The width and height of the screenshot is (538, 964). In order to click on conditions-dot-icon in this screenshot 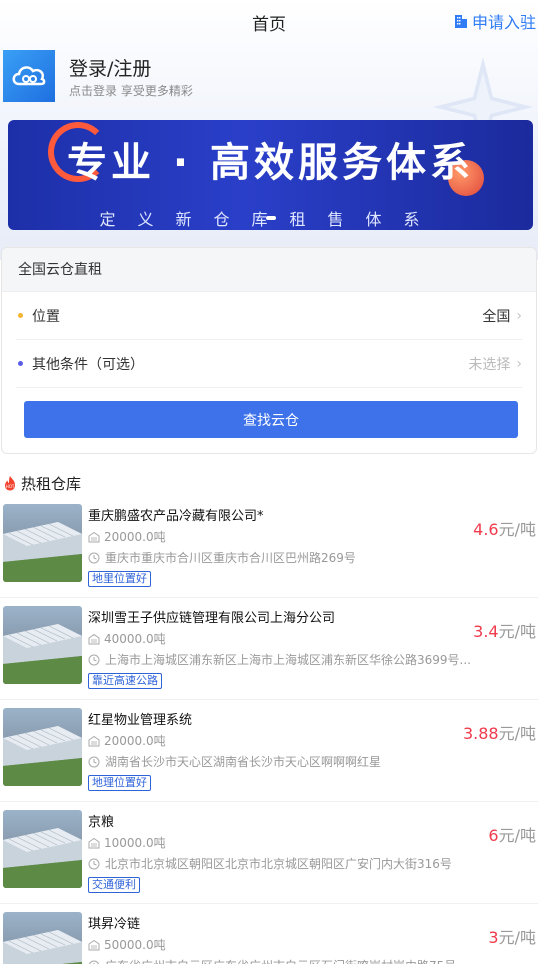, I will do `click(20, 363)`.